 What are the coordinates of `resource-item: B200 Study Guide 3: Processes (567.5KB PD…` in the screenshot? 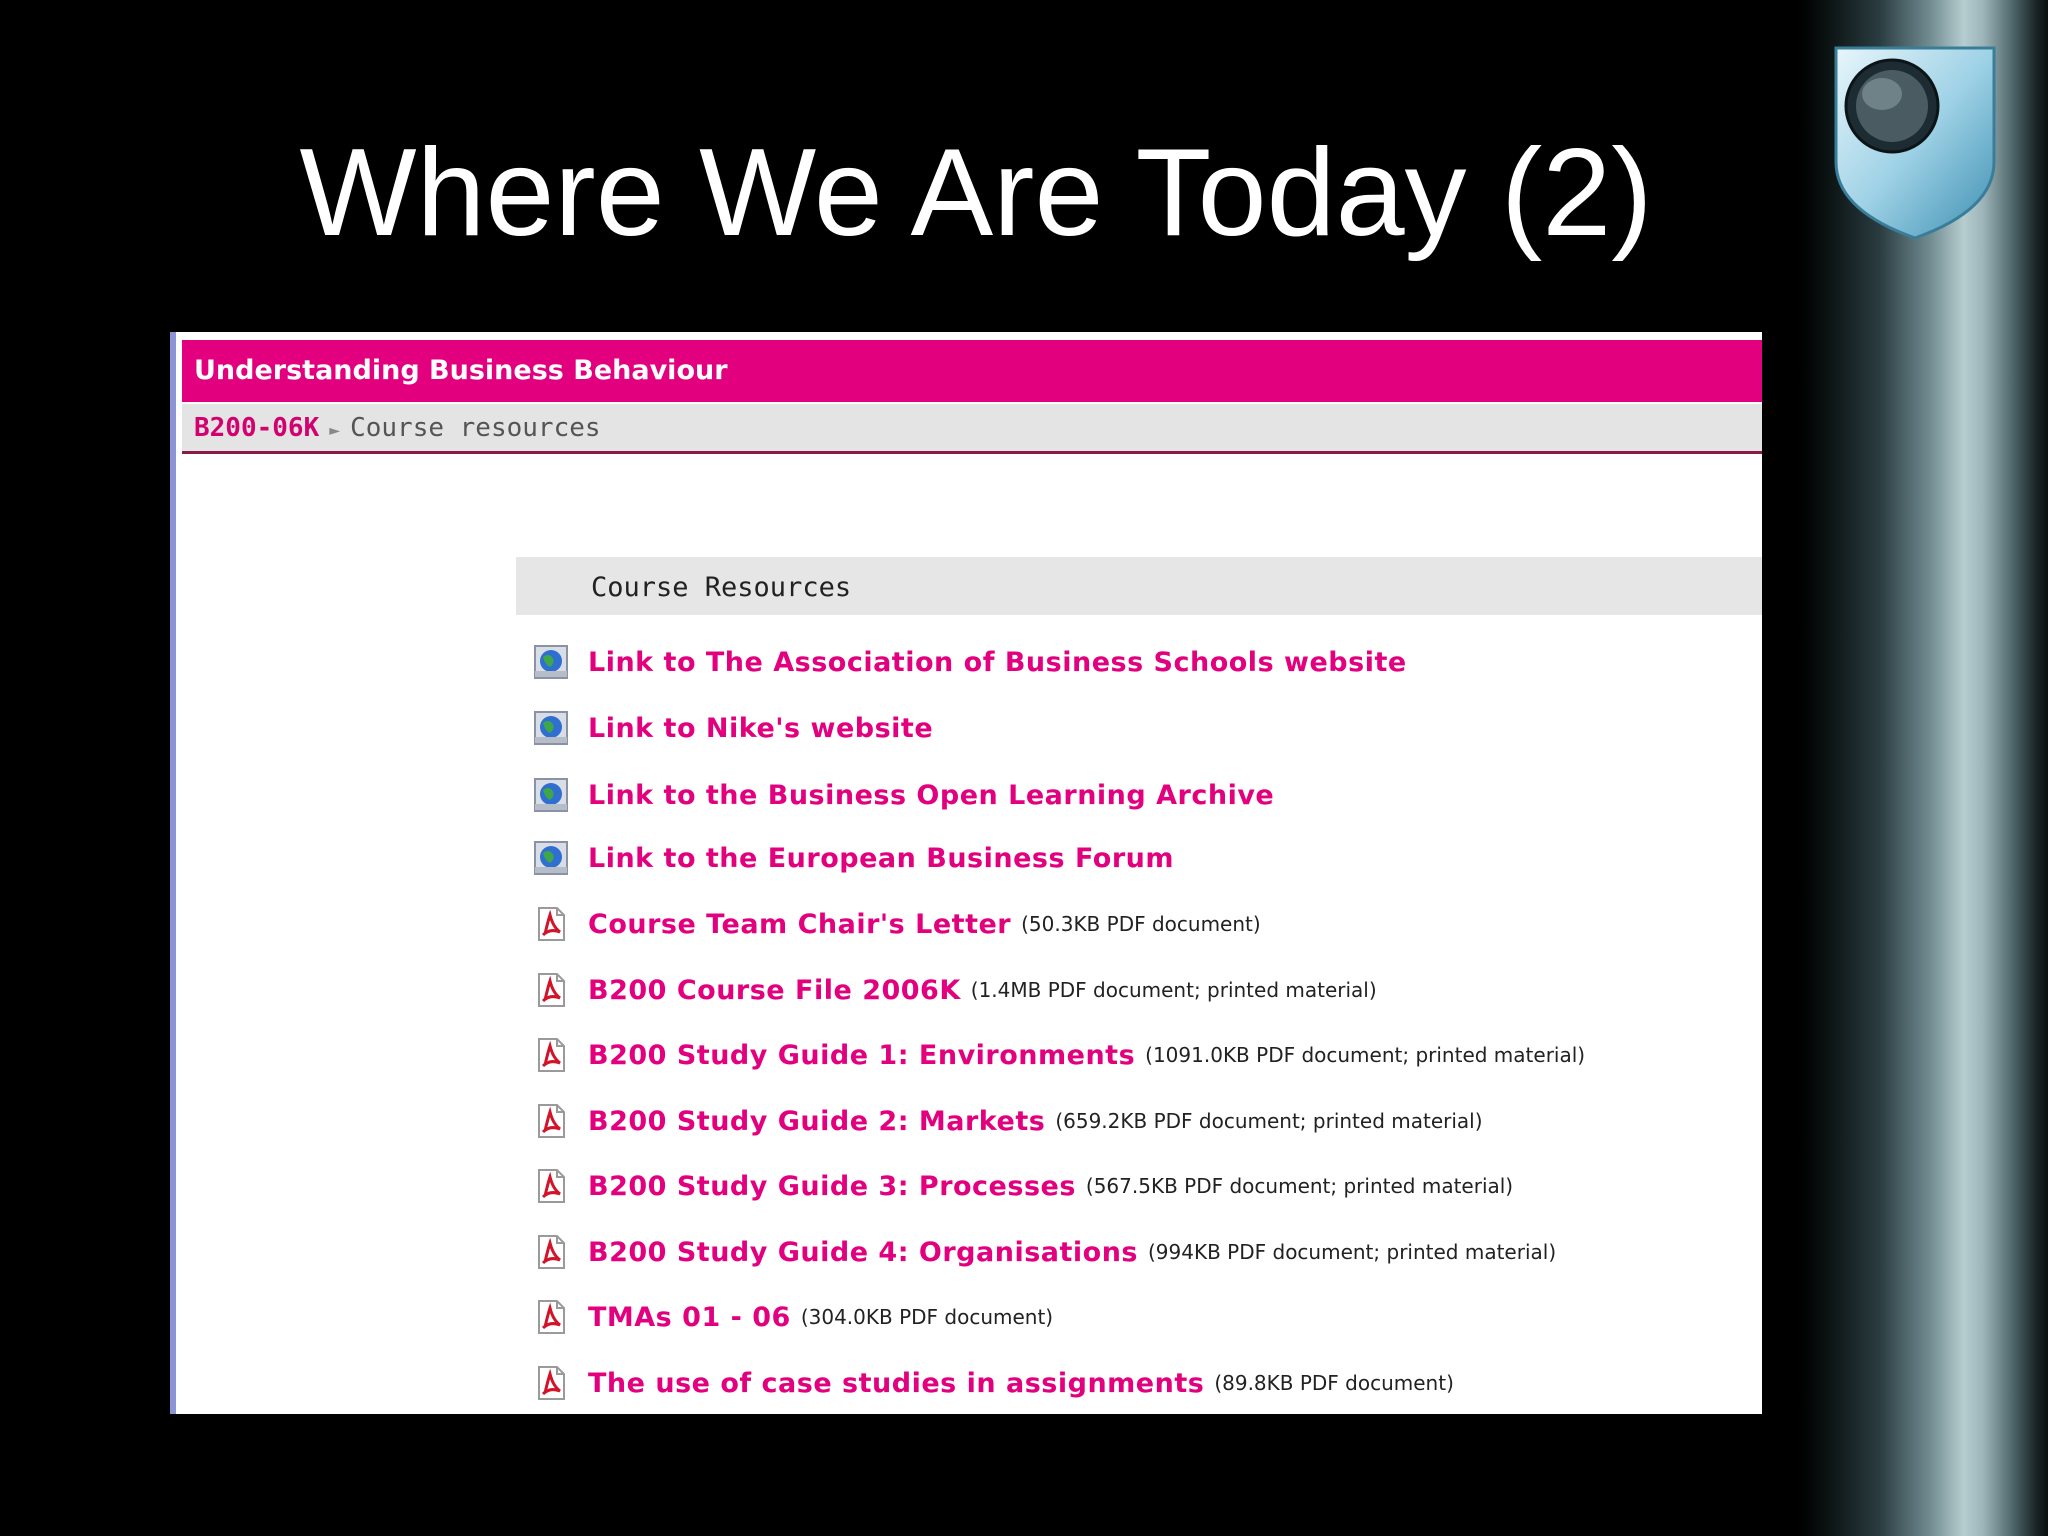 It's located at (1023, 1186).